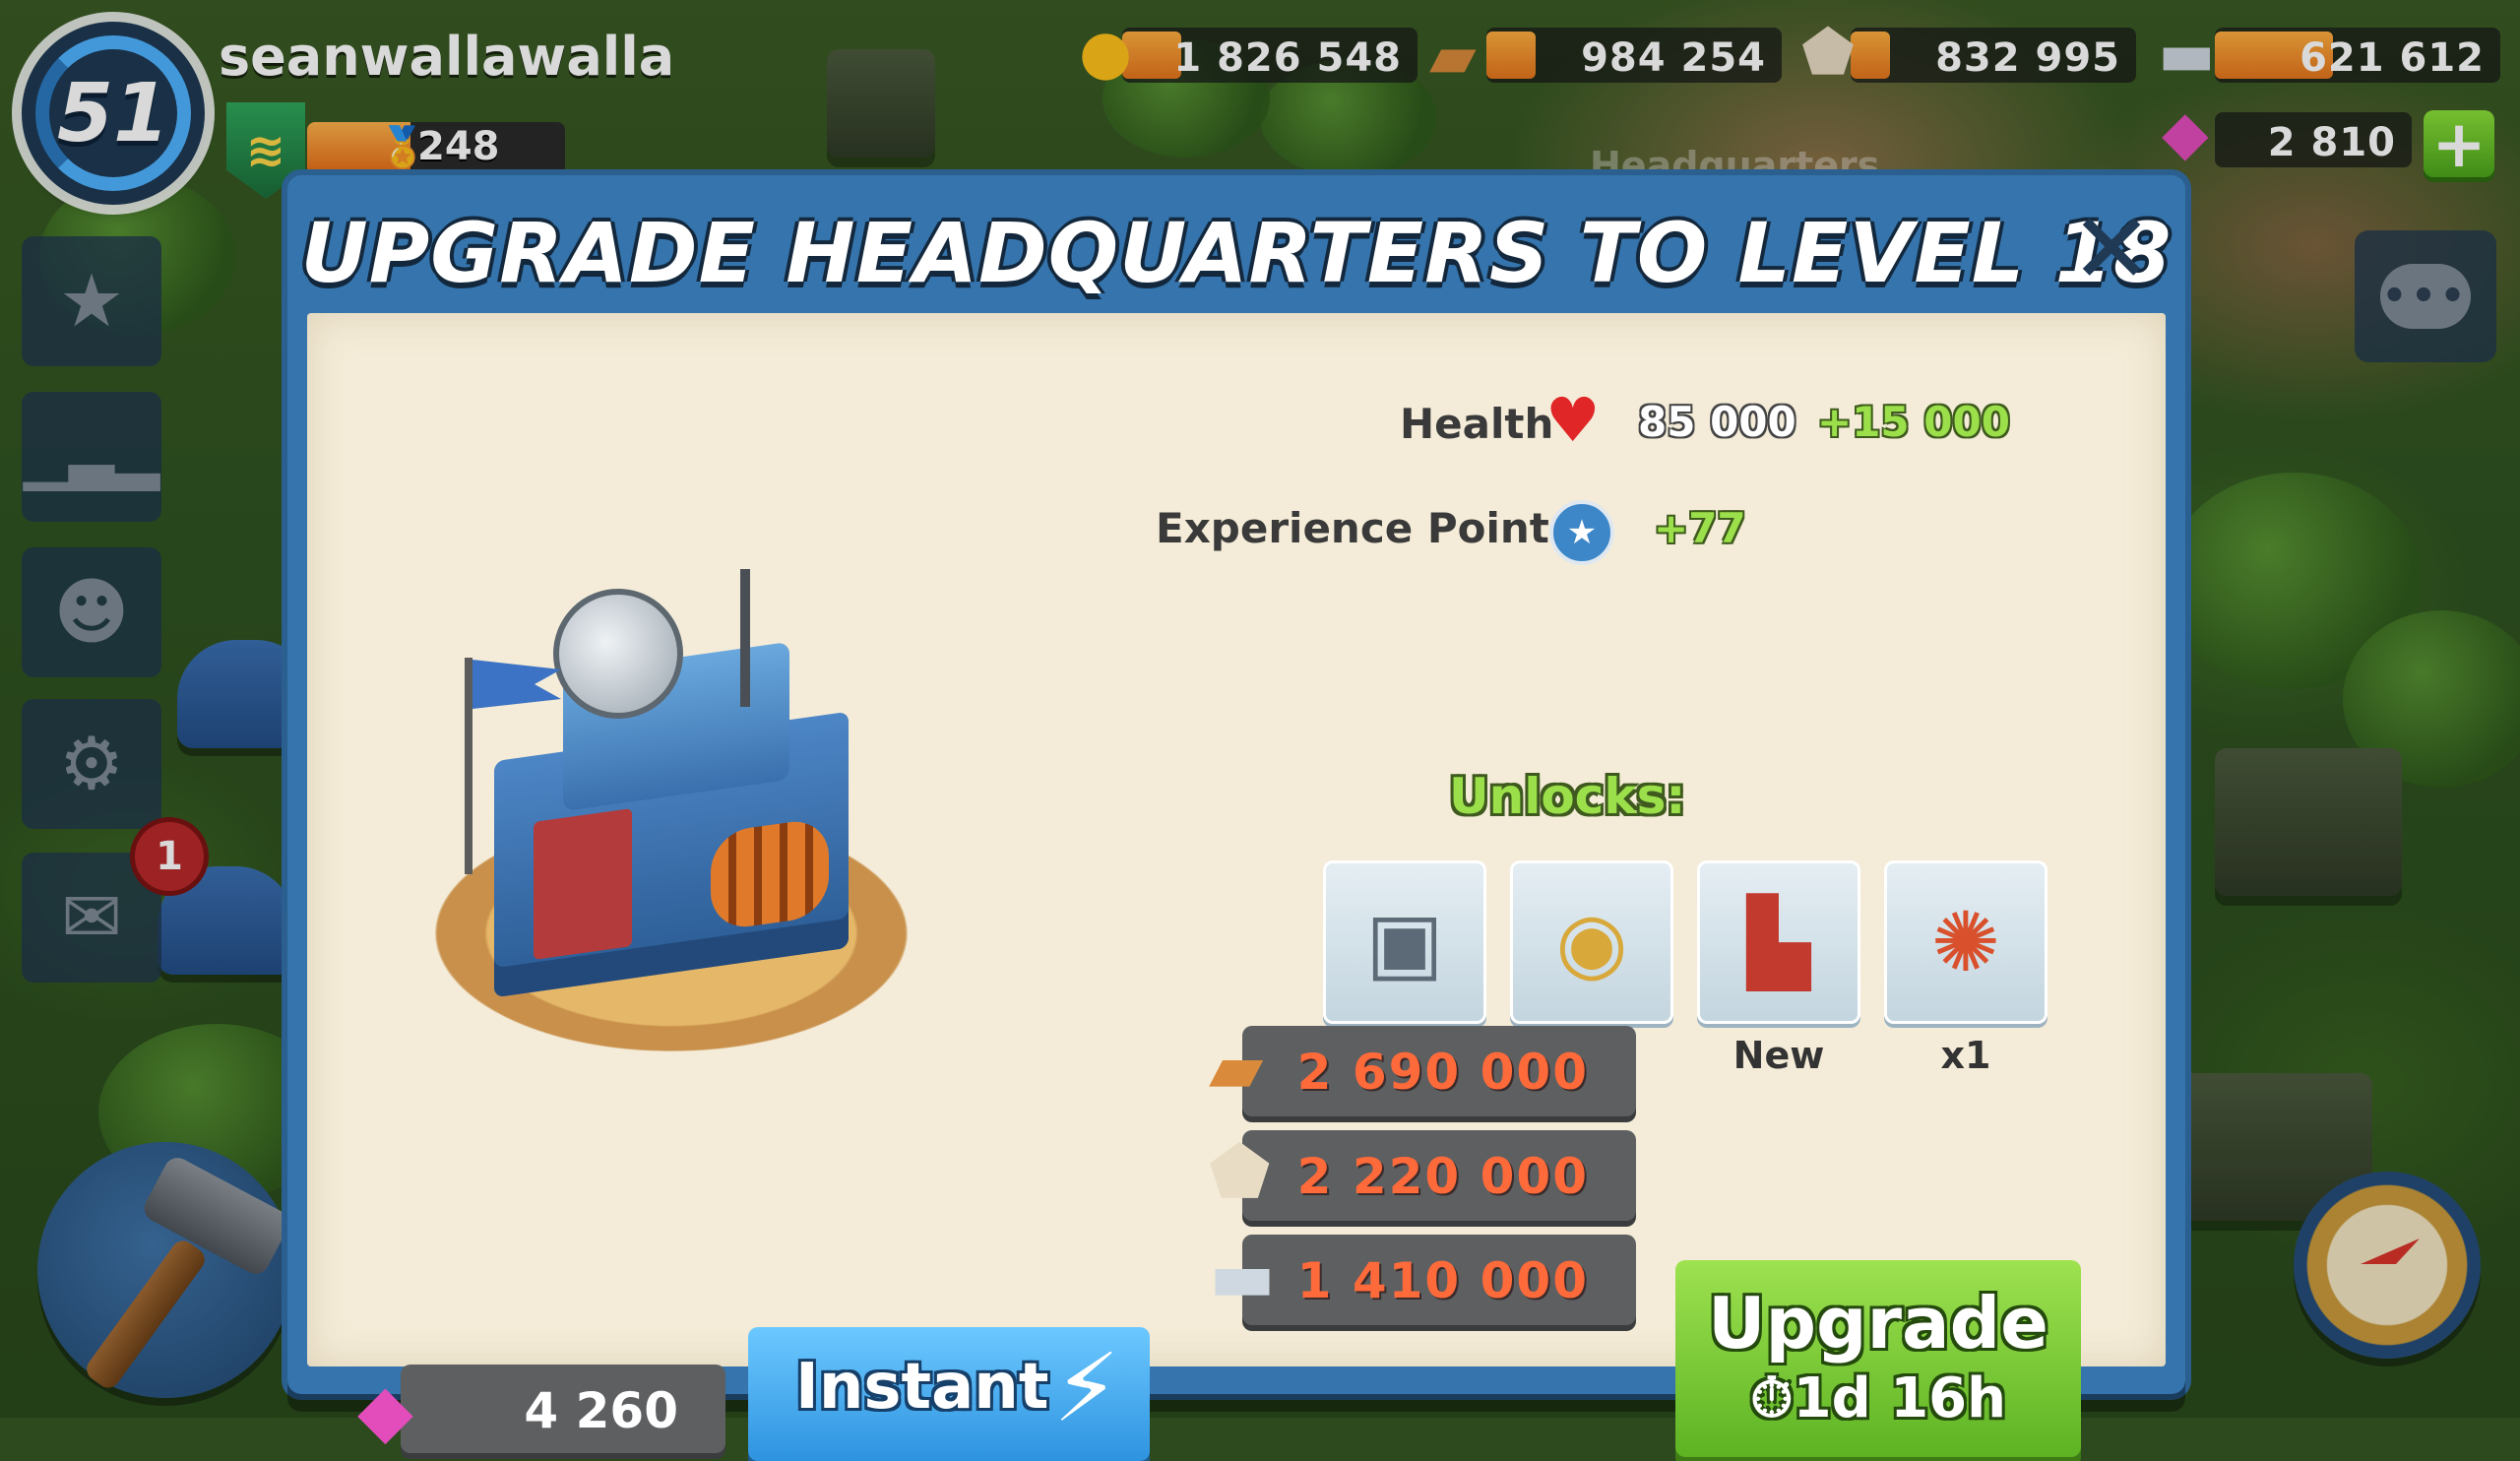 This screenshot has width=2520, height=1461. I want to click on instant-diamond-cost: ◆ 4 260, so click(541, 1409).